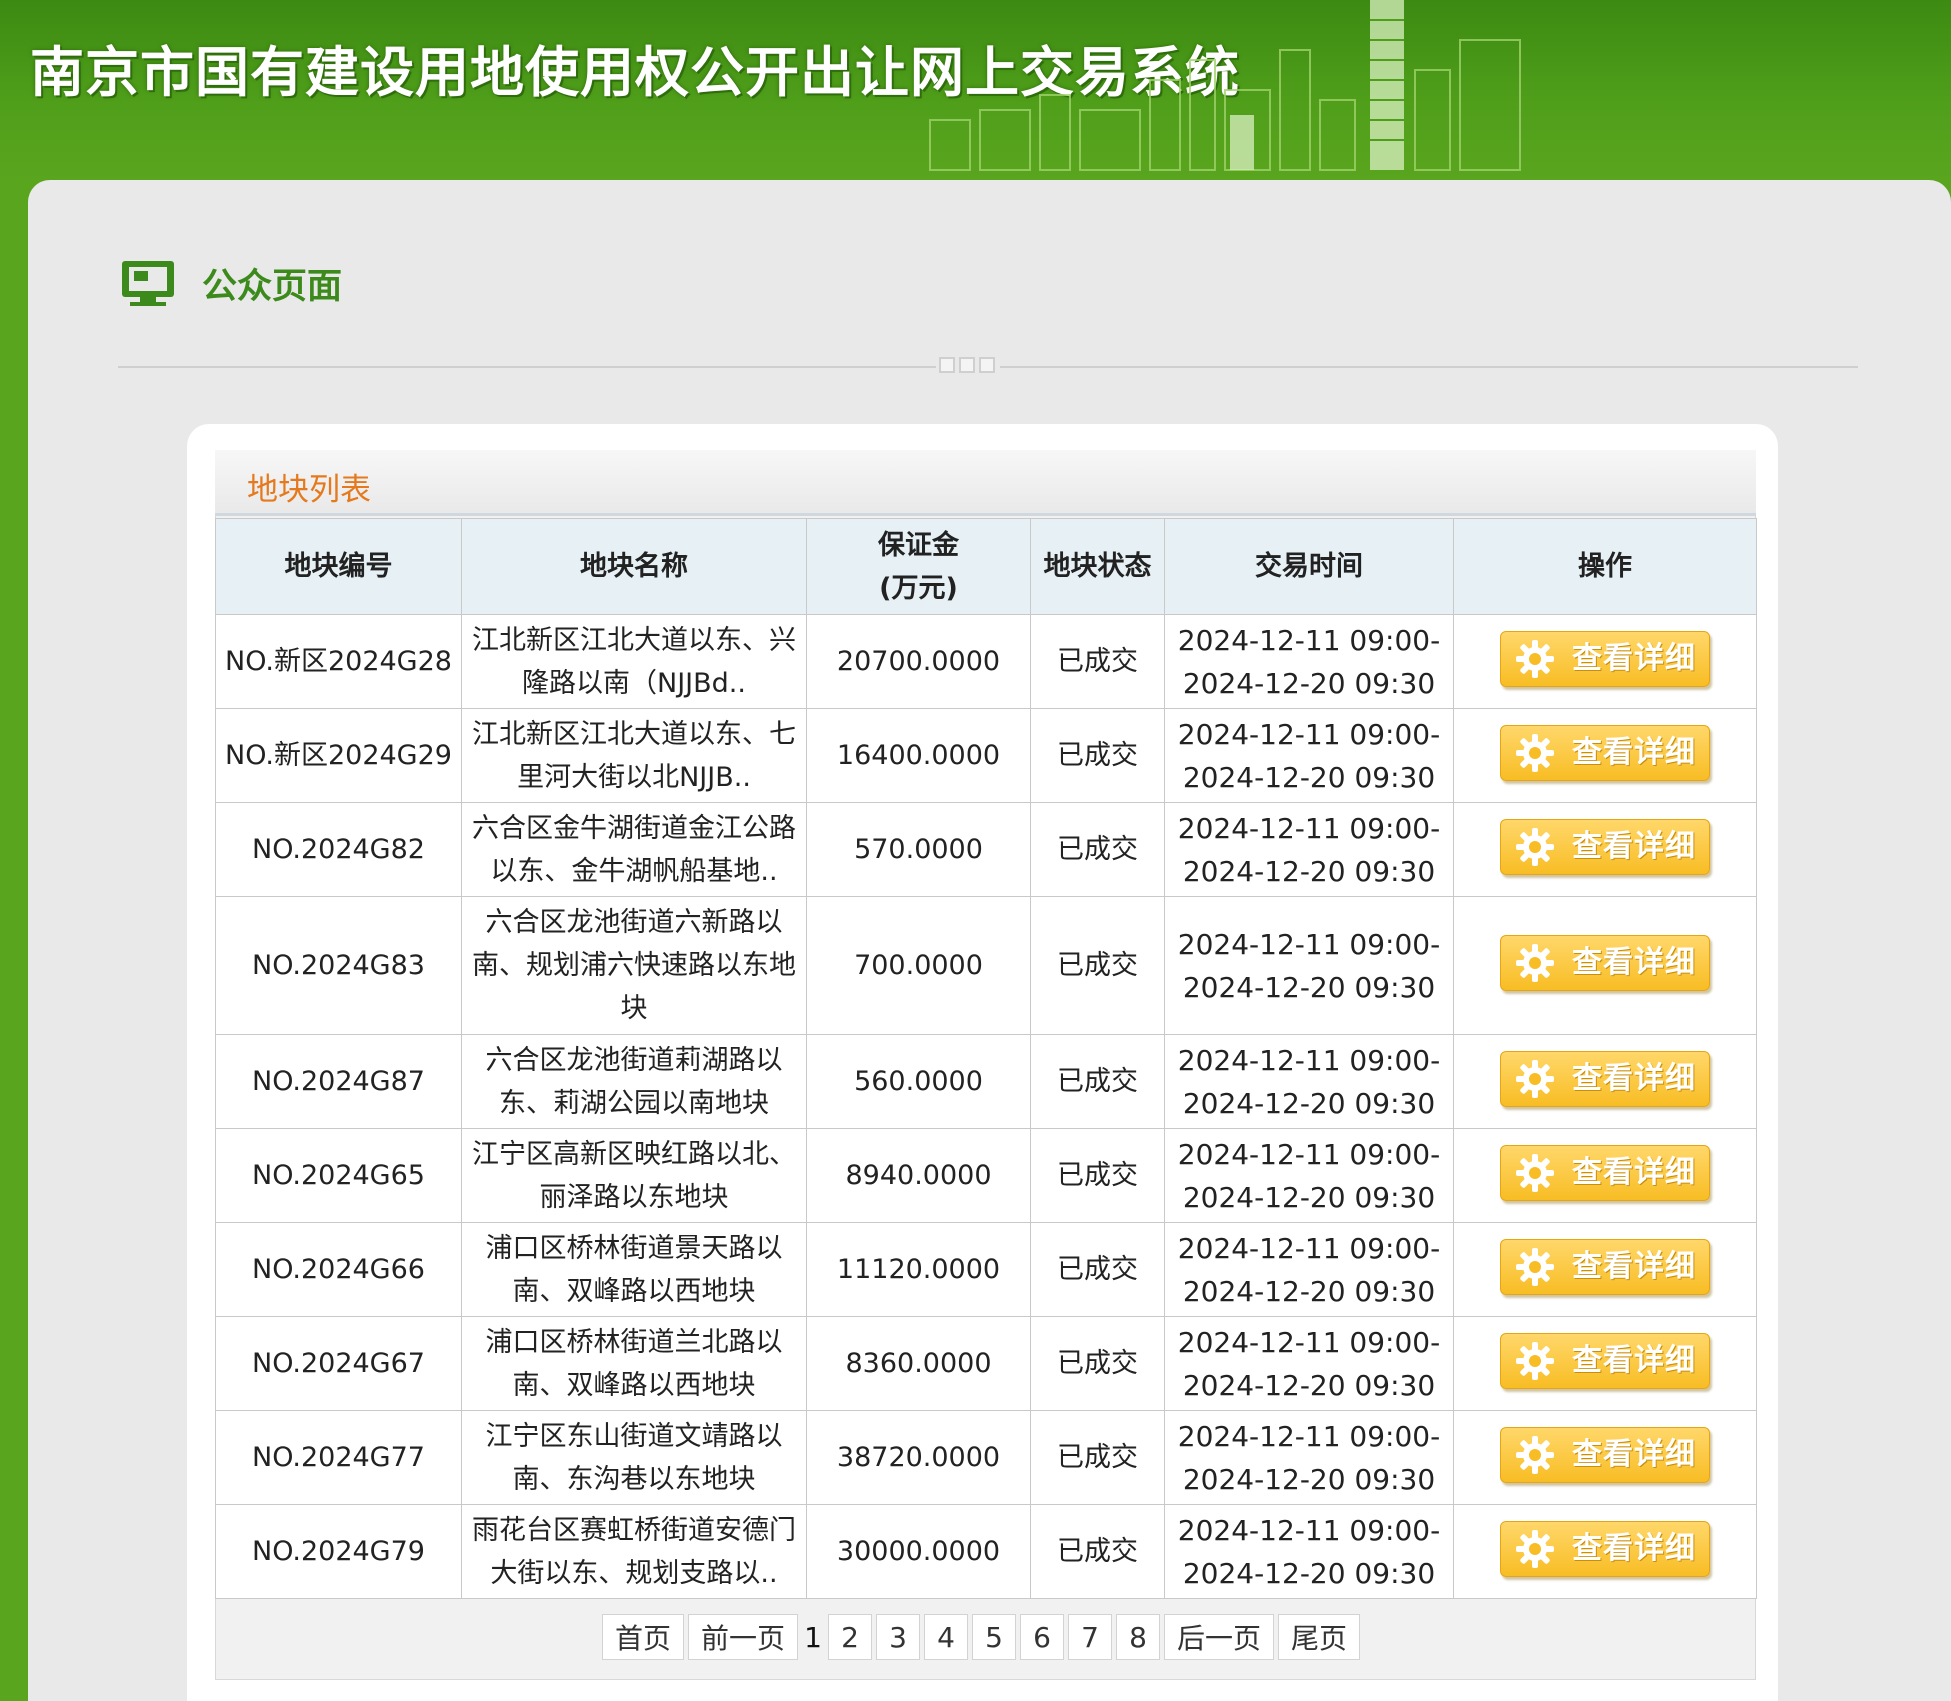 The image size is (1951, 1701). Describe the element at coordinates (918, 1363) in the screenshot. I see `cell-deposit: 8360.0000` at that location.